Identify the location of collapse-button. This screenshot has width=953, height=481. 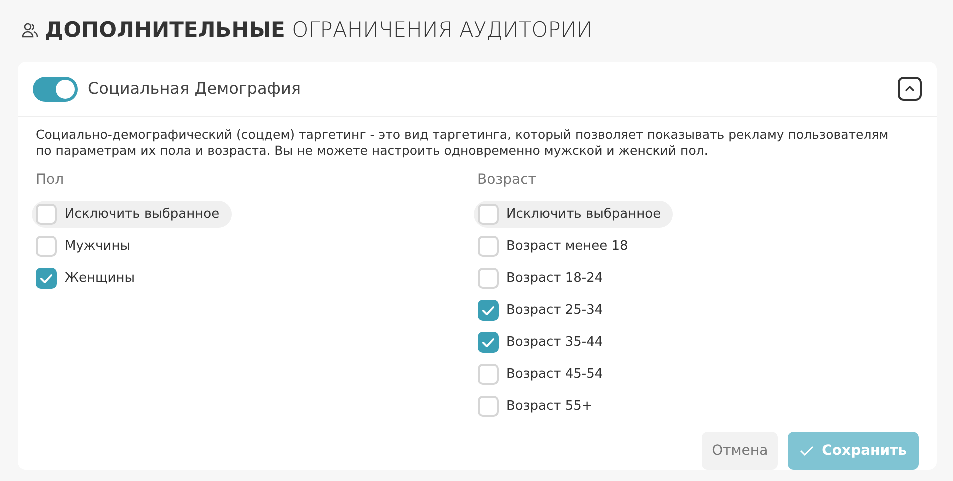
(910, 89).